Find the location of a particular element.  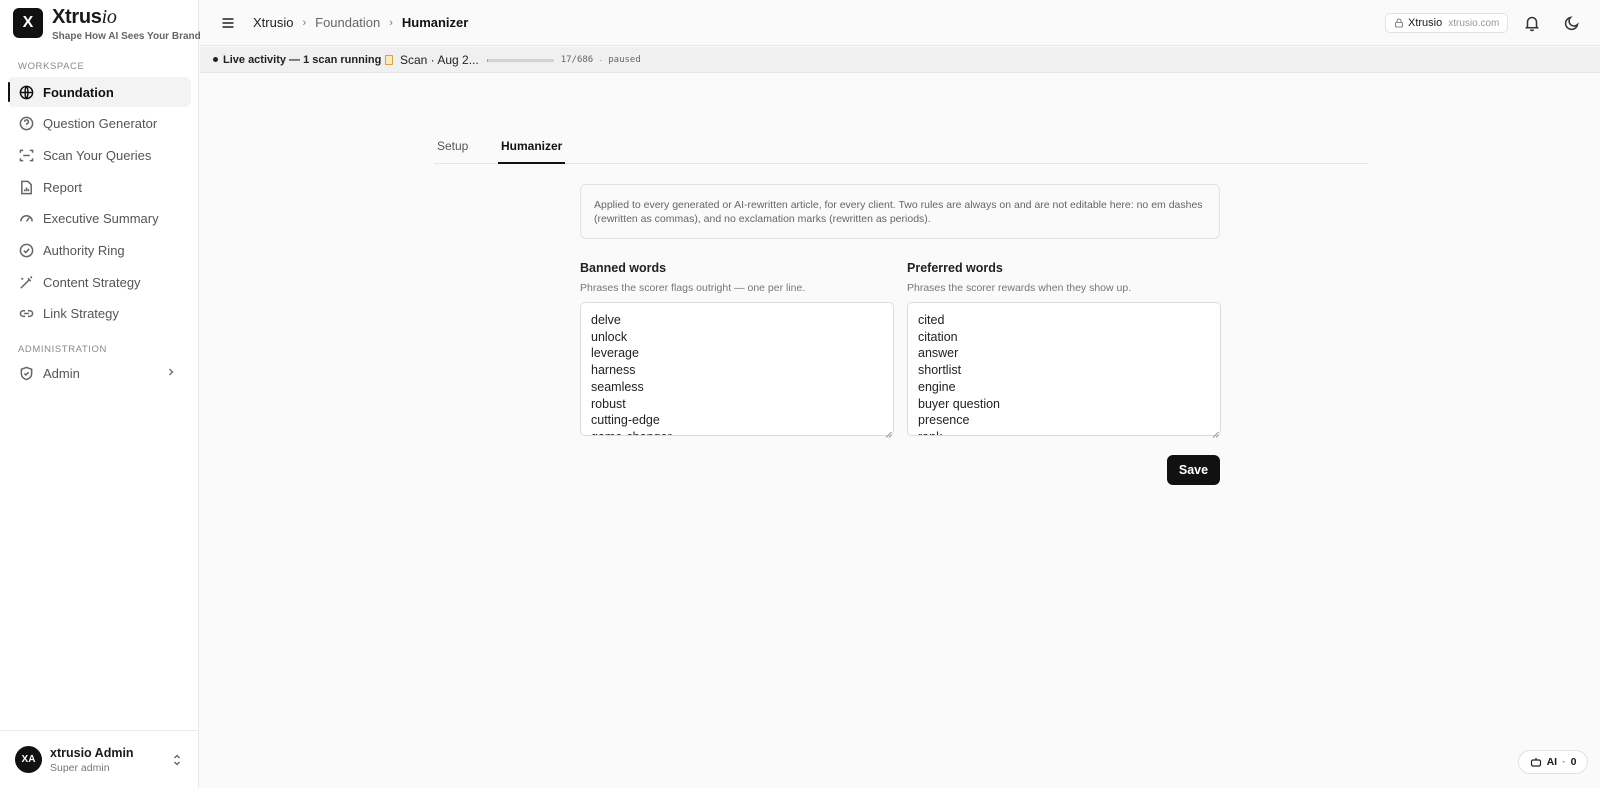

ai-label: AI is located at coordinates (1552, 762).